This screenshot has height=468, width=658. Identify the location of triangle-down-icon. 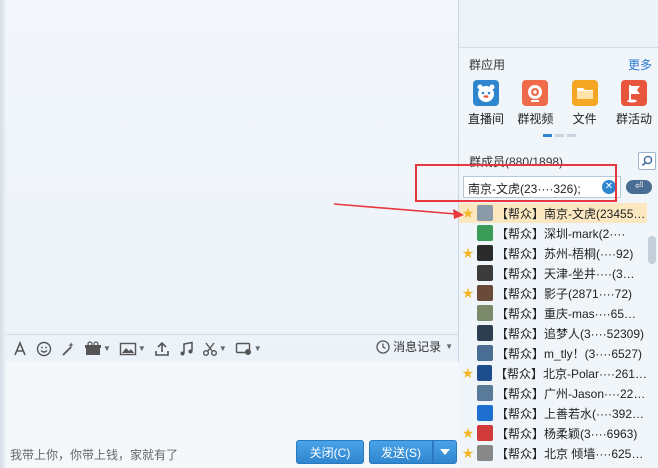
(445, 452).